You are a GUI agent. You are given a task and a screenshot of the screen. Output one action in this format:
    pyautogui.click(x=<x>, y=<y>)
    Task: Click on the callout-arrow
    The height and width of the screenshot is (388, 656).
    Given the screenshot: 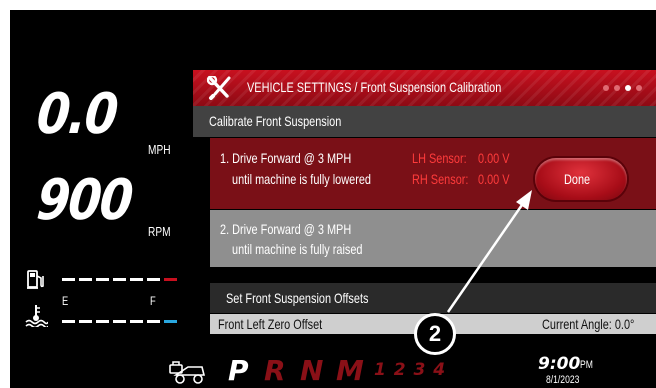 What is the action you would take?
    pyautogui.click(x=489, y=251)
    